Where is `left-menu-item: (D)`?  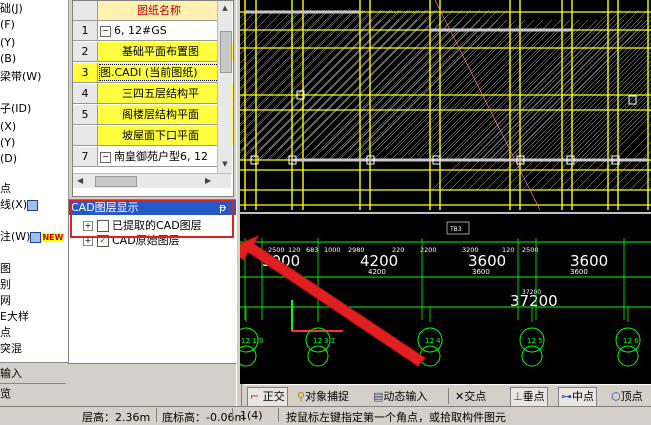
left-menu-item: (D) is located at coordinates (8, 159).